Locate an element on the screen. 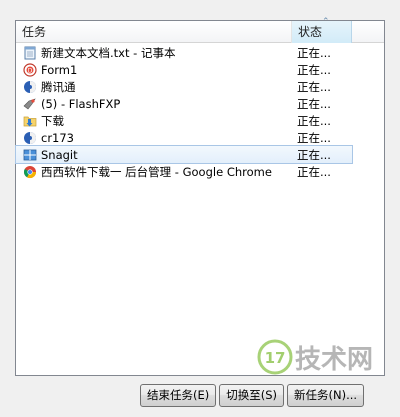 The image size is (400, 417). task-name: cr173 is located at coordinates (58, 137).